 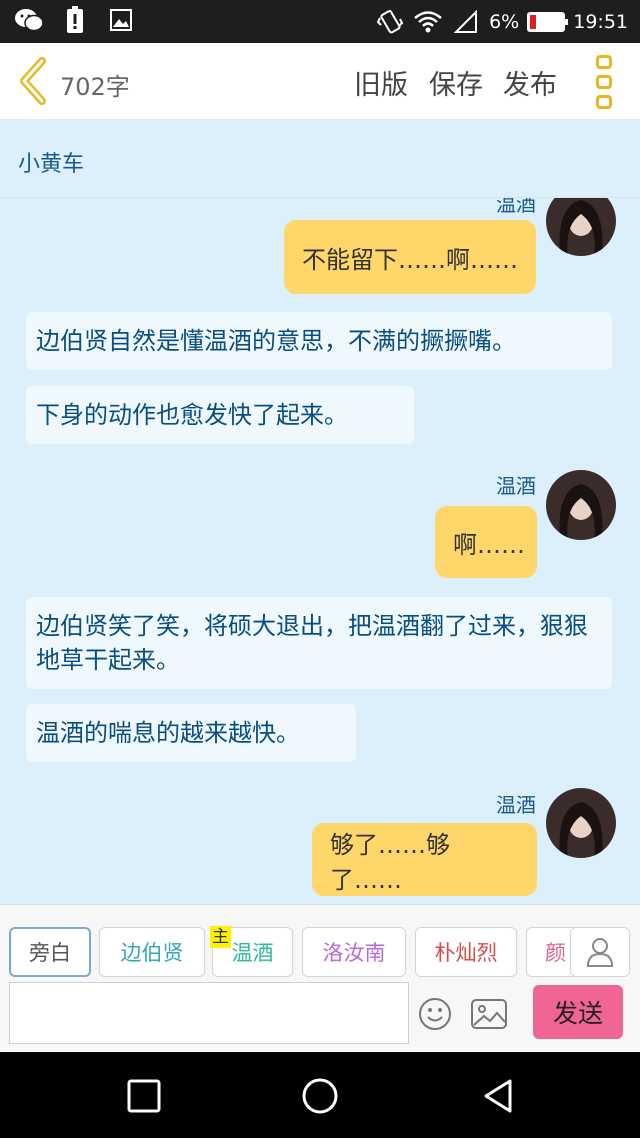 I want to click on role-baekhyun: 边伯贤, so click(x=152, y=952).